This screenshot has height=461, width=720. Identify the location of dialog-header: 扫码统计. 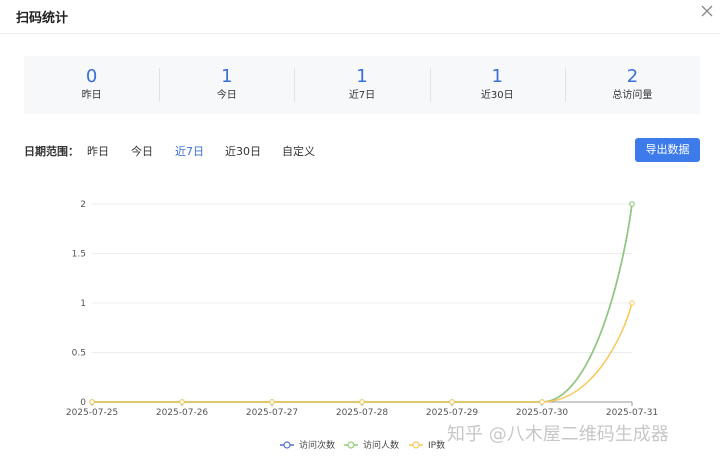
(360, 17).